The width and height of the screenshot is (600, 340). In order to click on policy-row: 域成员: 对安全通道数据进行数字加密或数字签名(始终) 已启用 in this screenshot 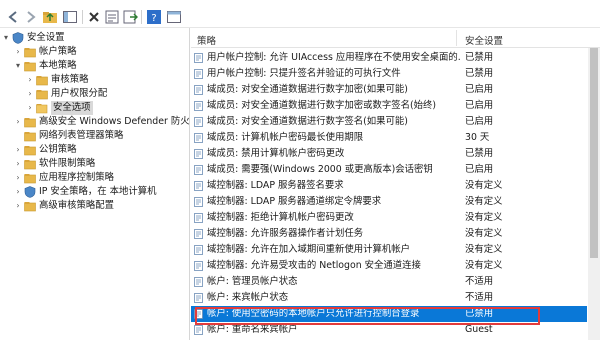, I will do `click(389, 106)`.